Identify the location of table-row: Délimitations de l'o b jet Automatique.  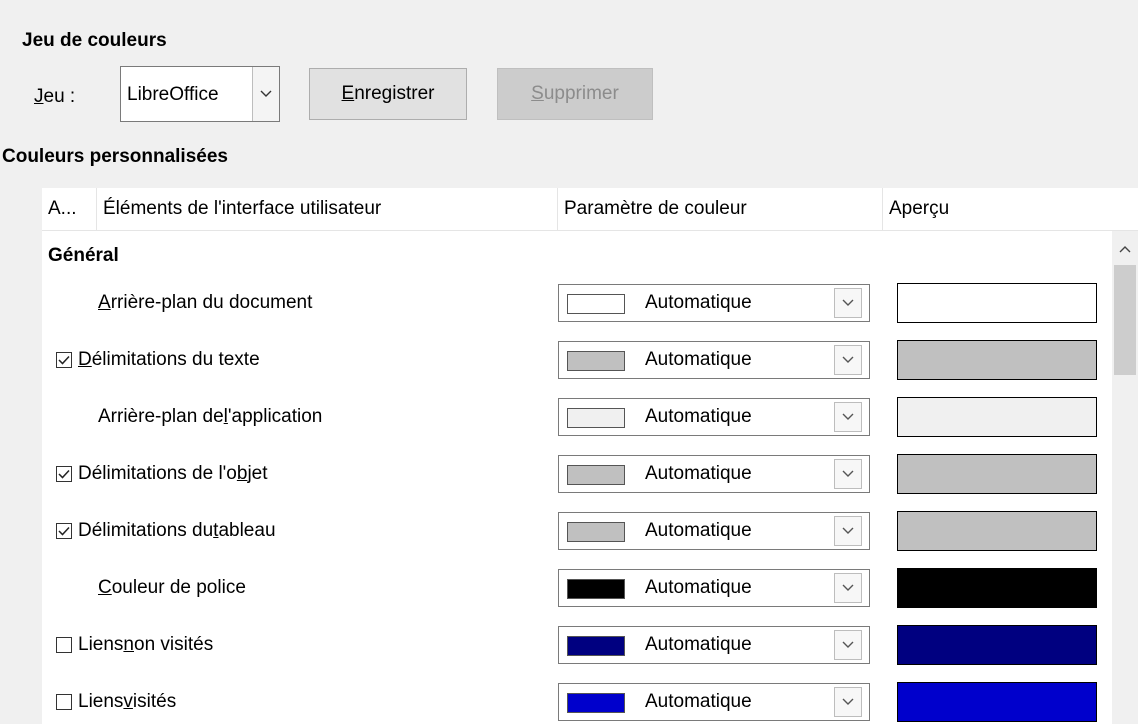
(577, 474).